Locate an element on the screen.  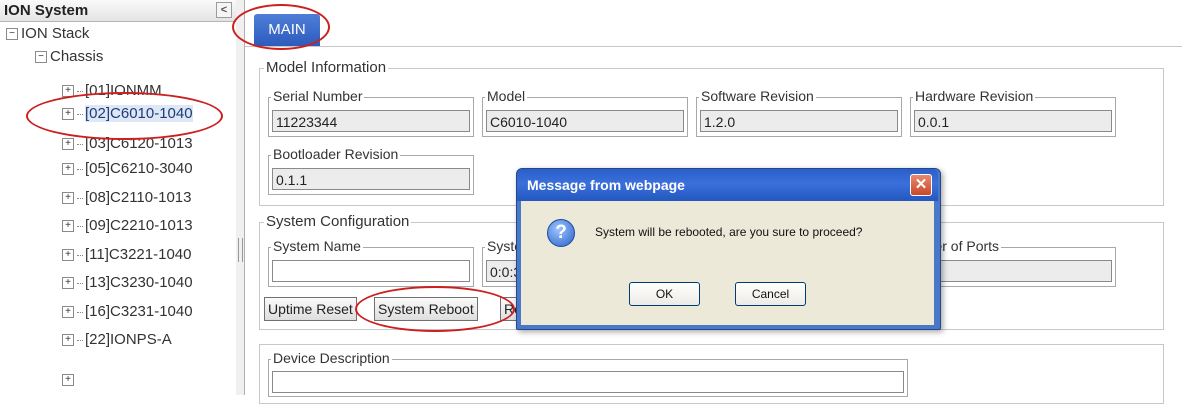
tree-item-slot-08: + [08]C2110-1013 is located at coordinates (126, 198).